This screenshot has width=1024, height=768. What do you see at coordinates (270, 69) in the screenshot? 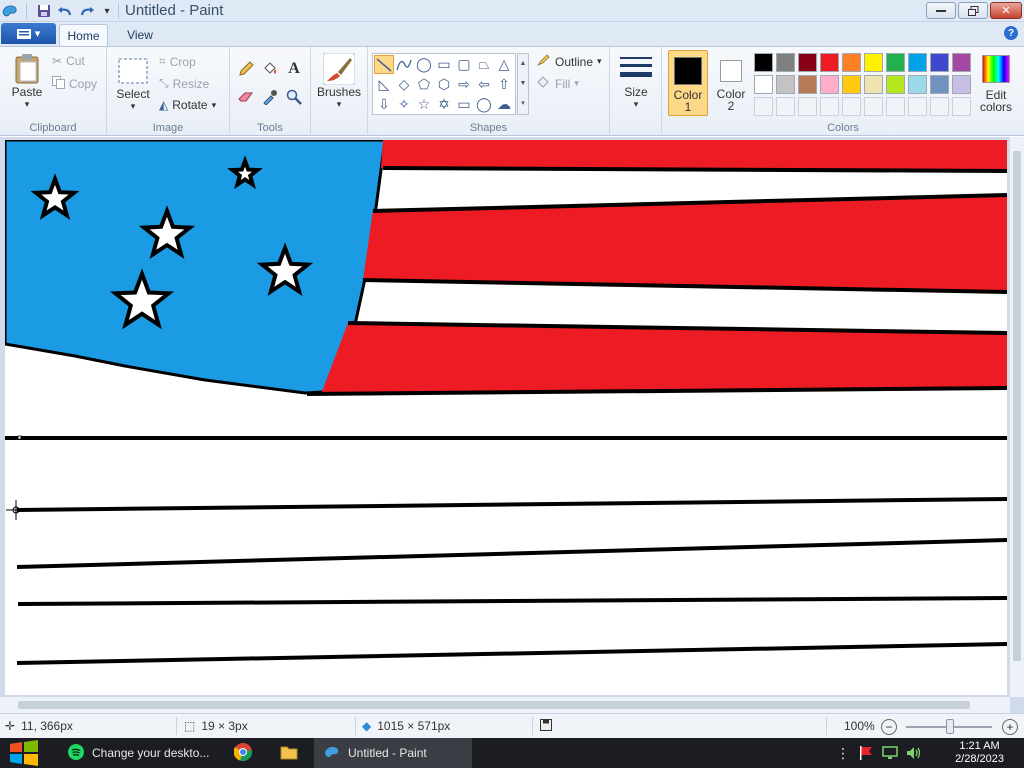
I see `fill-bucket-icon` at bounding box center [270, 69].